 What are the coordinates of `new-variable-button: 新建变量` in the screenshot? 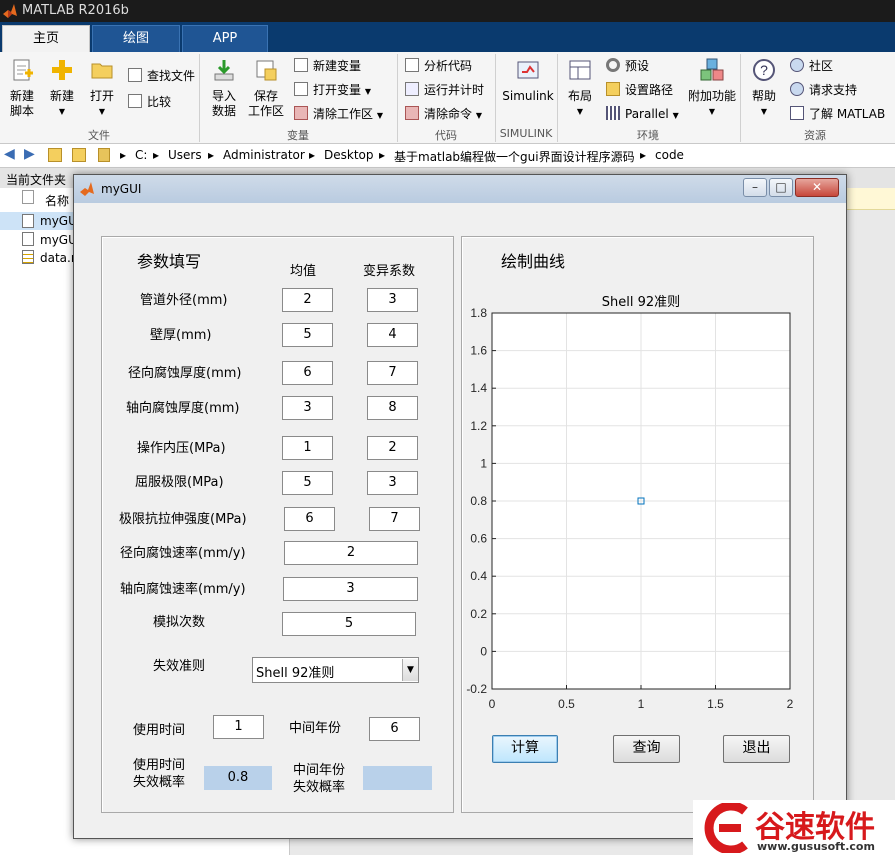 It's located at (327, 66).